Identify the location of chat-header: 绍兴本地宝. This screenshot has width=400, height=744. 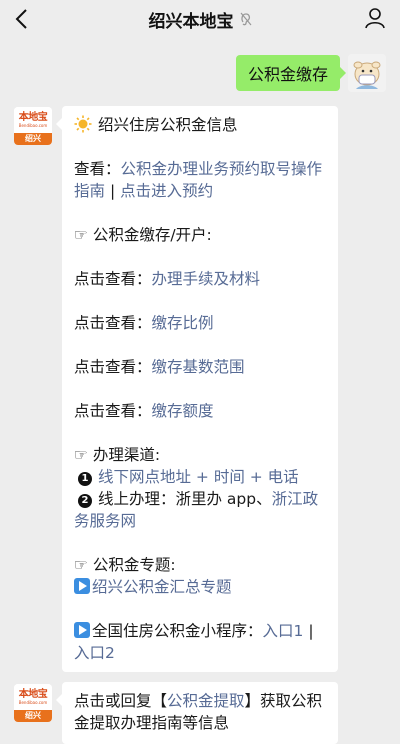
(200, 19).